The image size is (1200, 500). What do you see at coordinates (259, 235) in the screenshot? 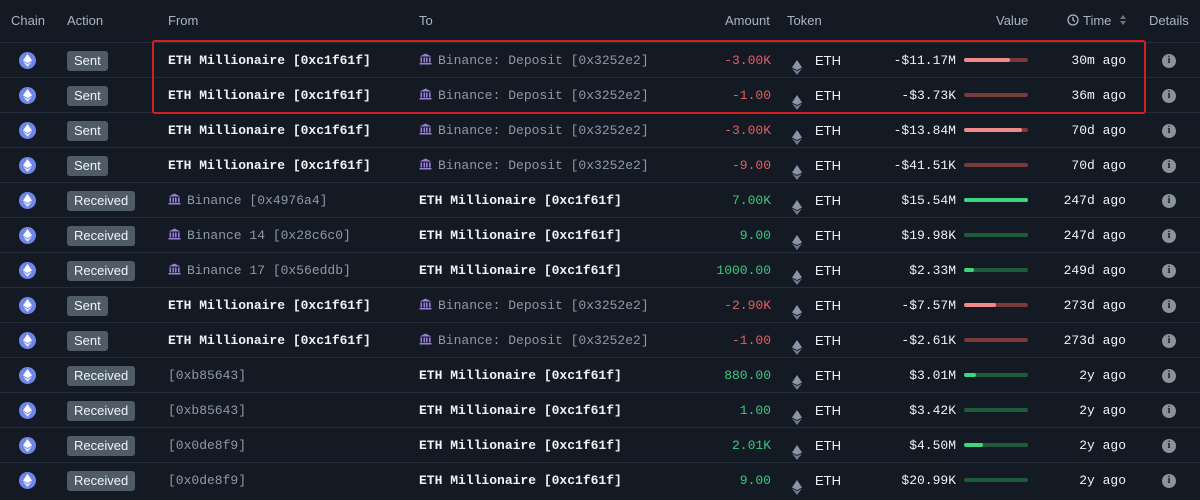
I see `from-address: Binance 14 [0x28c6c0]` at bounding box center [259, 235].